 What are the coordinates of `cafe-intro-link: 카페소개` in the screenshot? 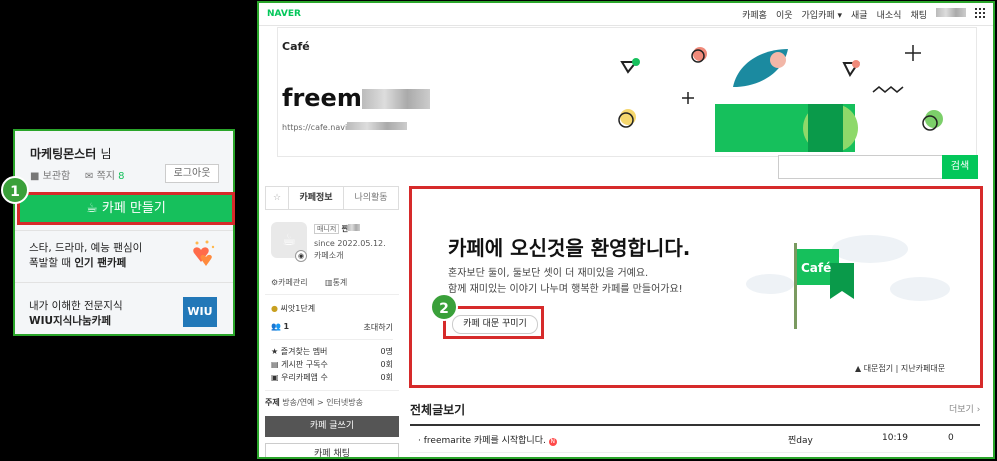 It's located at (328, 255).